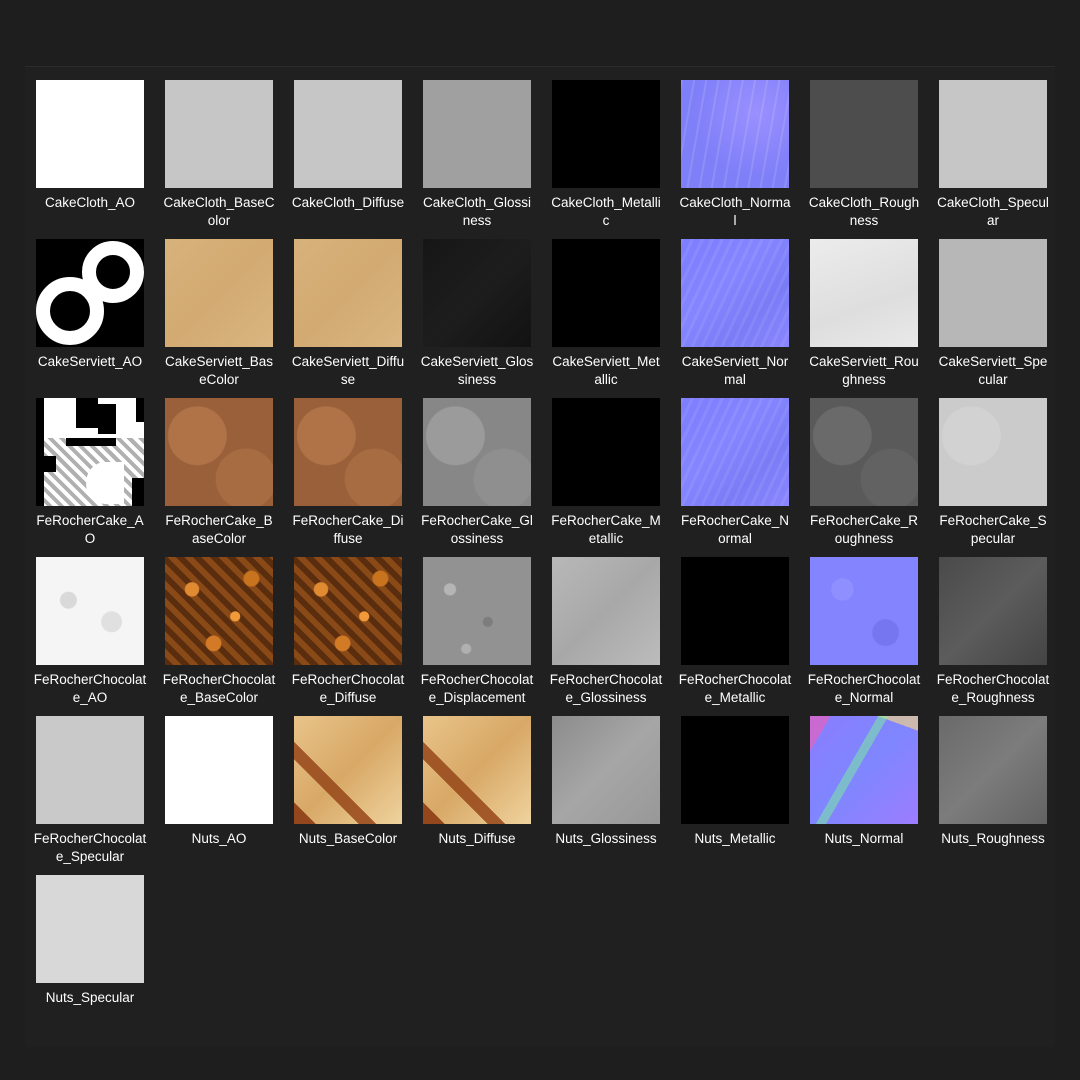 The image size is (1080, 1080). What do you see at coordinates (864, 688) in the screenshot?
I see `file-name: FeRocherChocolate_Normal` at bounding box center [864, 688].